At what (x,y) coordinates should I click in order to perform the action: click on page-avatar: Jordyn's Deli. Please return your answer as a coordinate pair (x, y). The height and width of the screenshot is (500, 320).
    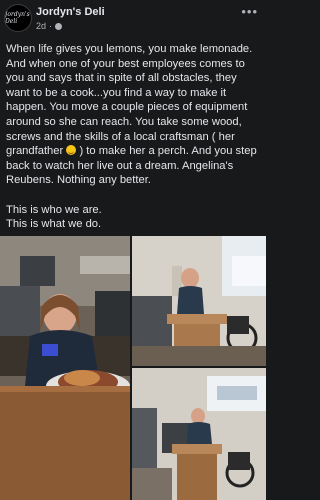
    Looking at the image, I should click on (18, 18).